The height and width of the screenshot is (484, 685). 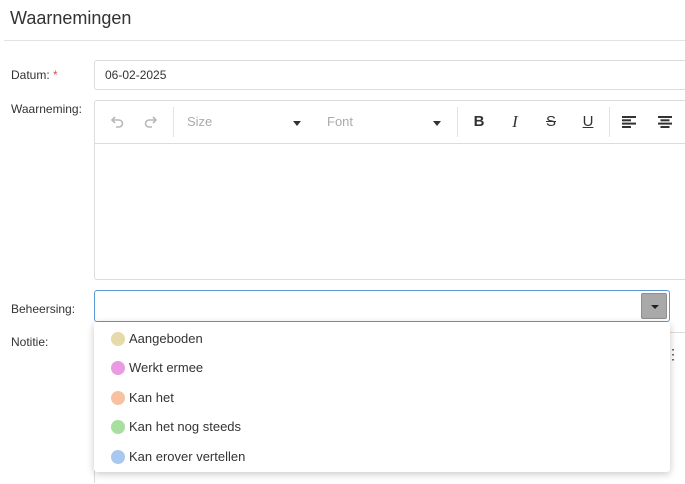 What do you see at coordinates (588, 122) in the screenshot?
I see `underline-button: U` at bounding box center [588, 122].